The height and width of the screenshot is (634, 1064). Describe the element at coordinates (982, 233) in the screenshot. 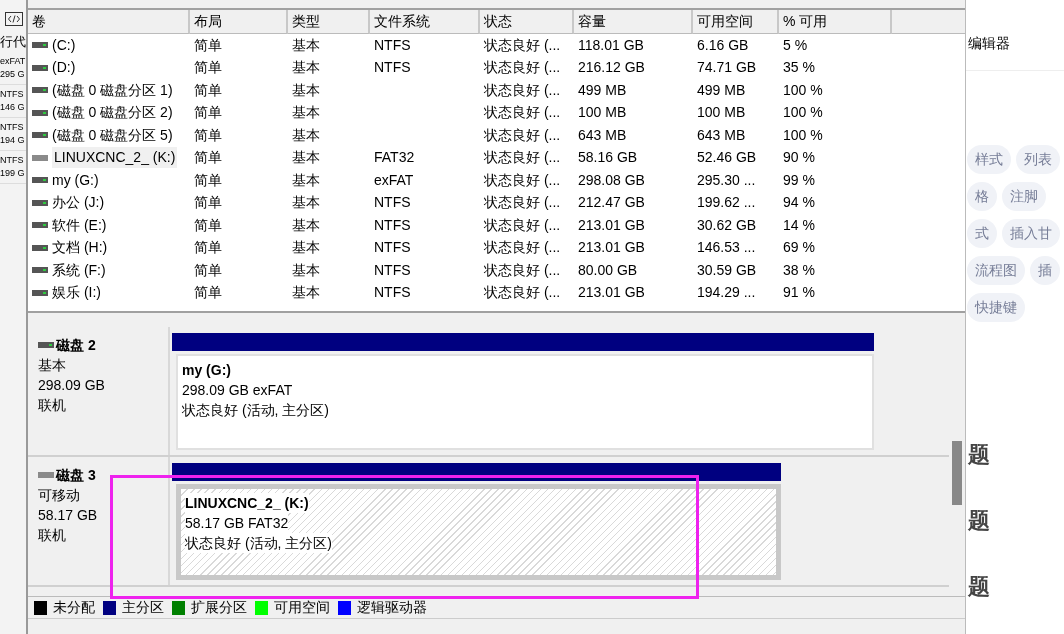

I see `tag-chip: 式` at that location.